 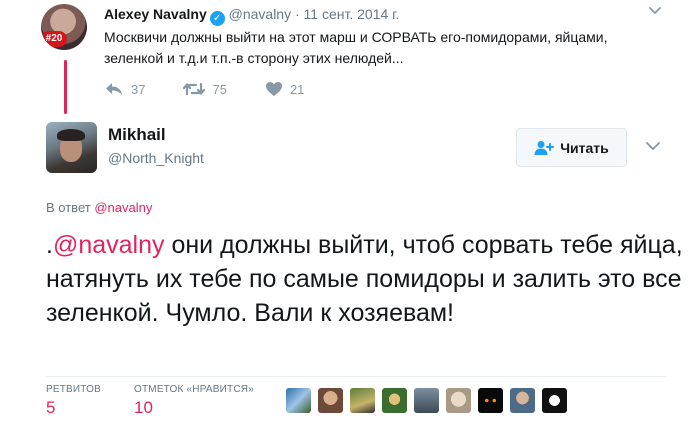 What do you see at coordinates (109, 245) in the screenshot?
I see `mention-link: @navalny` at bounding box center [109, 245].